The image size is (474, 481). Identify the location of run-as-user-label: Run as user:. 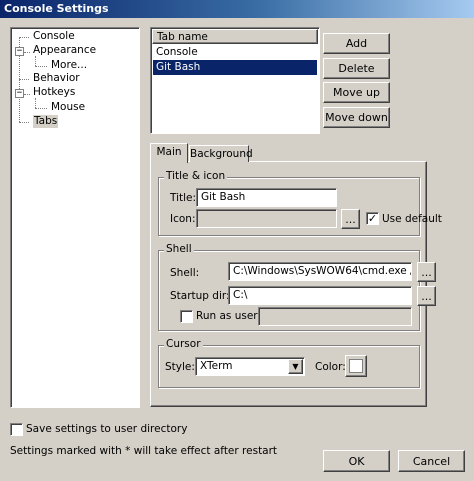
(228, 316).